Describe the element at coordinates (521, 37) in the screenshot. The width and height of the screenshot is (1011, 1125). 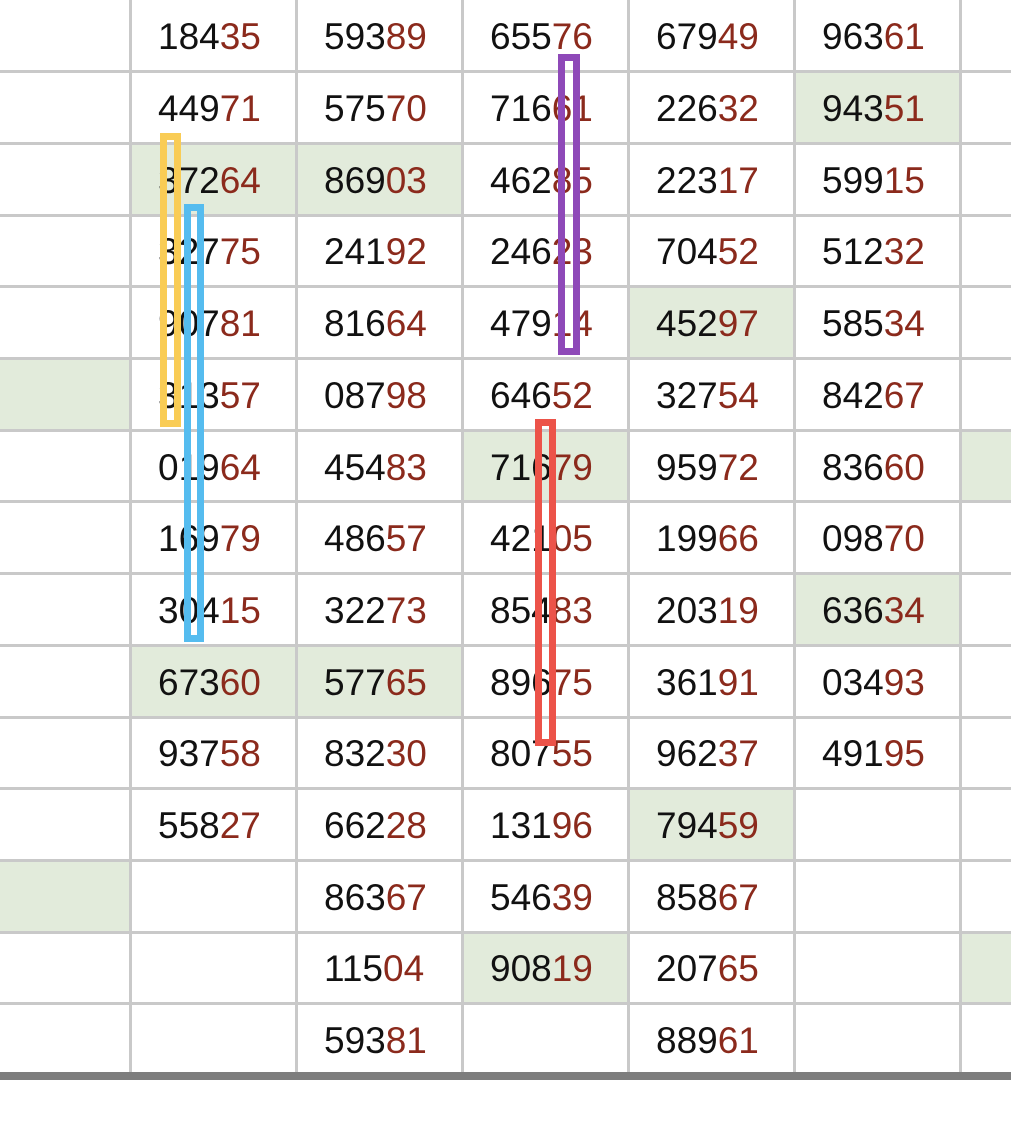
I see `cell-leading-digits: 655` at that location.